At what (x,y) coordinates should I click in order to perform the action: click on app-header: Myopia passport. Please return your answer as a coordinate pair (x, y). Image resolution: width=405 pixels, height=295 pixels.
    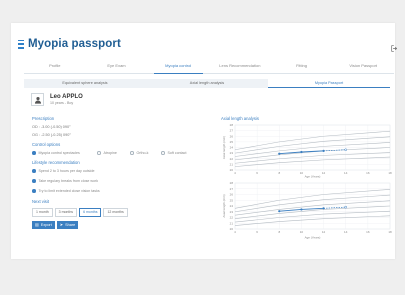
    Looking at the image, I should click on (69, 44).